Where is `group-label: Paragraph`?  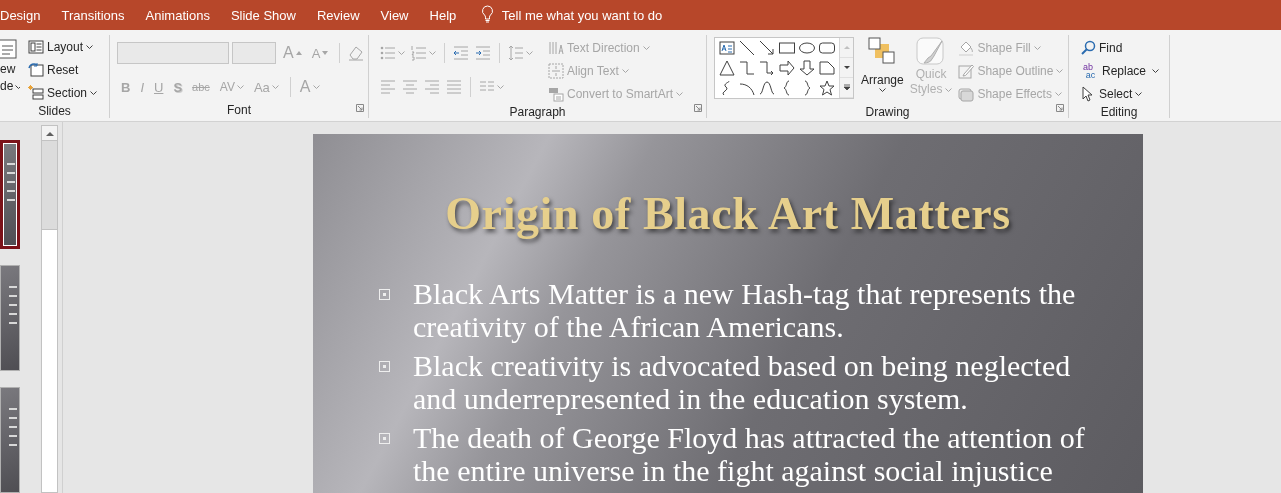
group-label: Paragraph is located at coordinates (537, 112).